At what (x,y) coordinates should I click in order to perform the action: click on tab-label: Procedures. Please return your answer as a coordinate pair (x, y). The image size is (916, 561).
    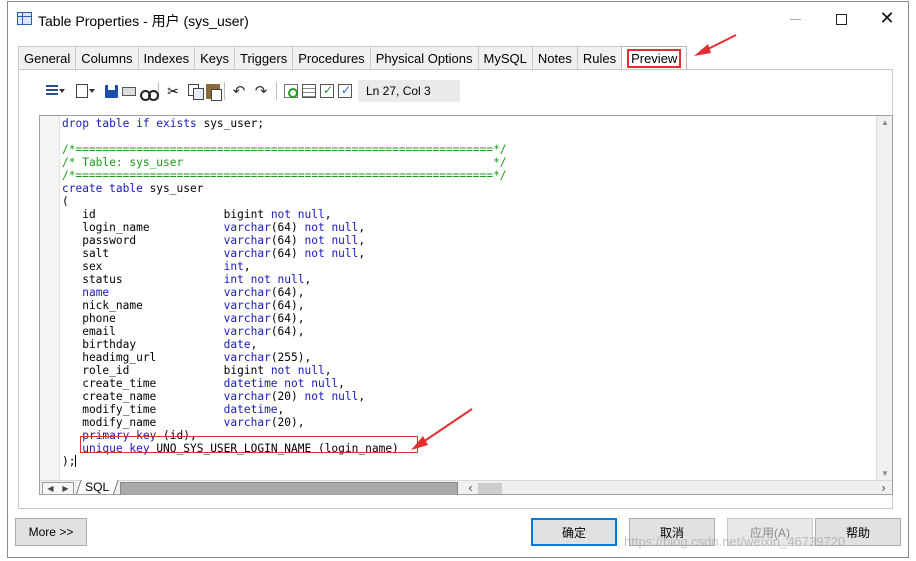
    Looking at the image, I should click on (331, 58).